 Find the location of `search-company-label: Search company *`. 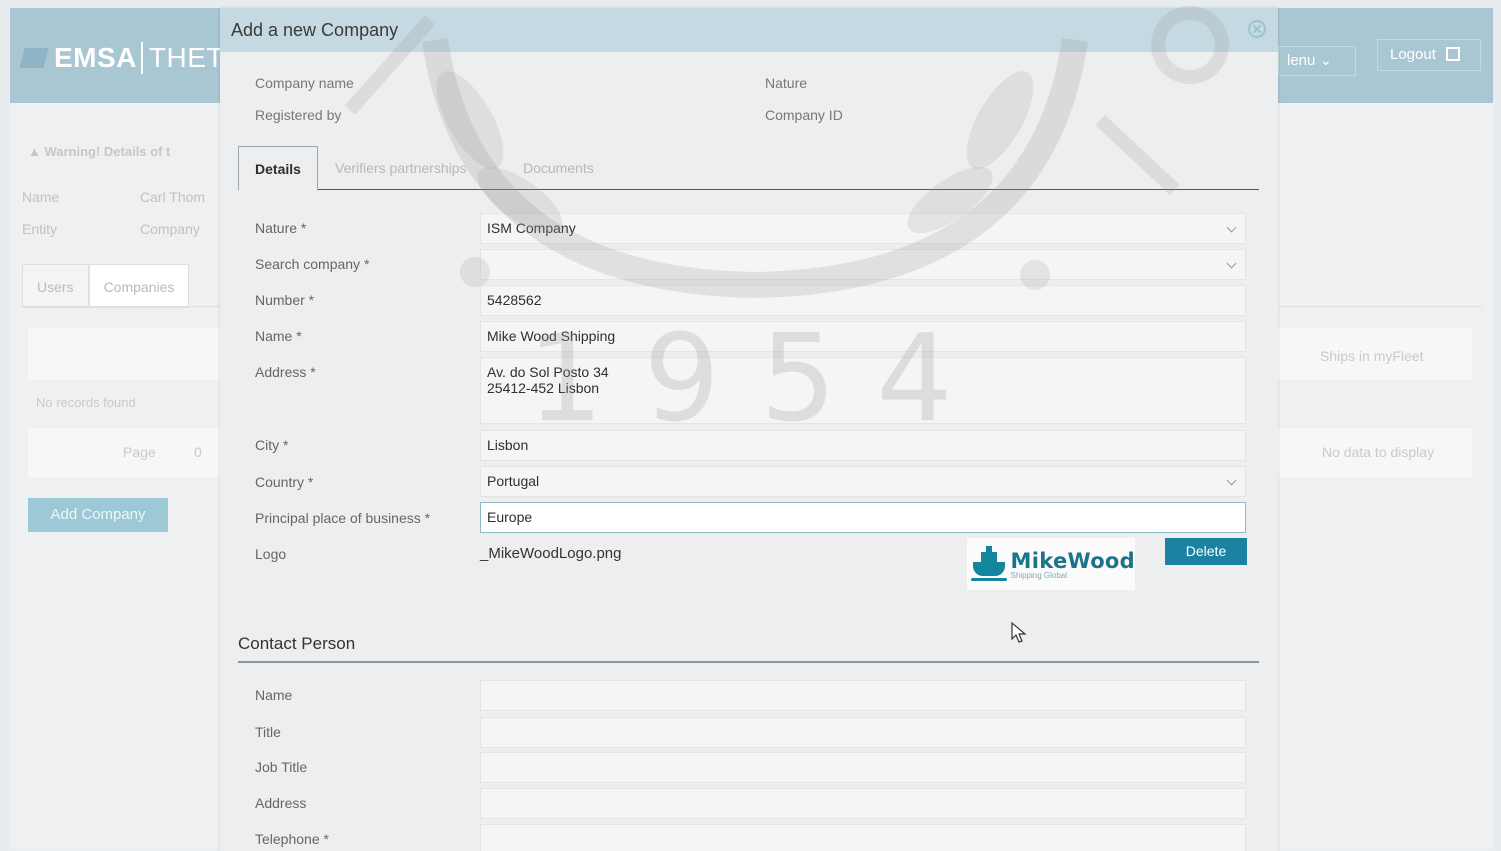

search-company-label: Search company * is located at coordinates (312, 264).